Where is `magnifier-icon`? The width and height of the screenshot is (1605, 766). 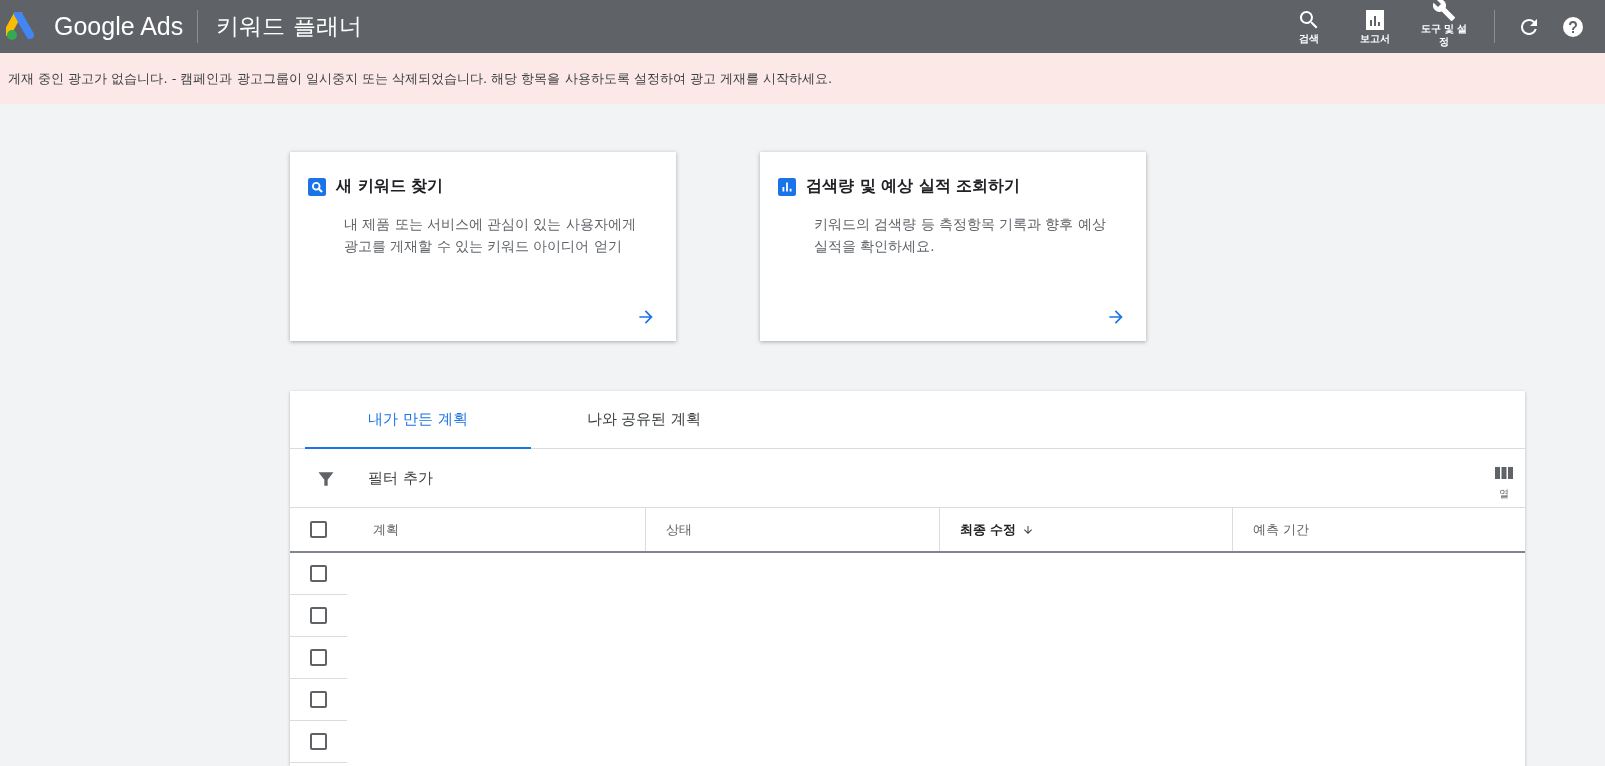 magnifier-icon is located at coordinates (317, 186).